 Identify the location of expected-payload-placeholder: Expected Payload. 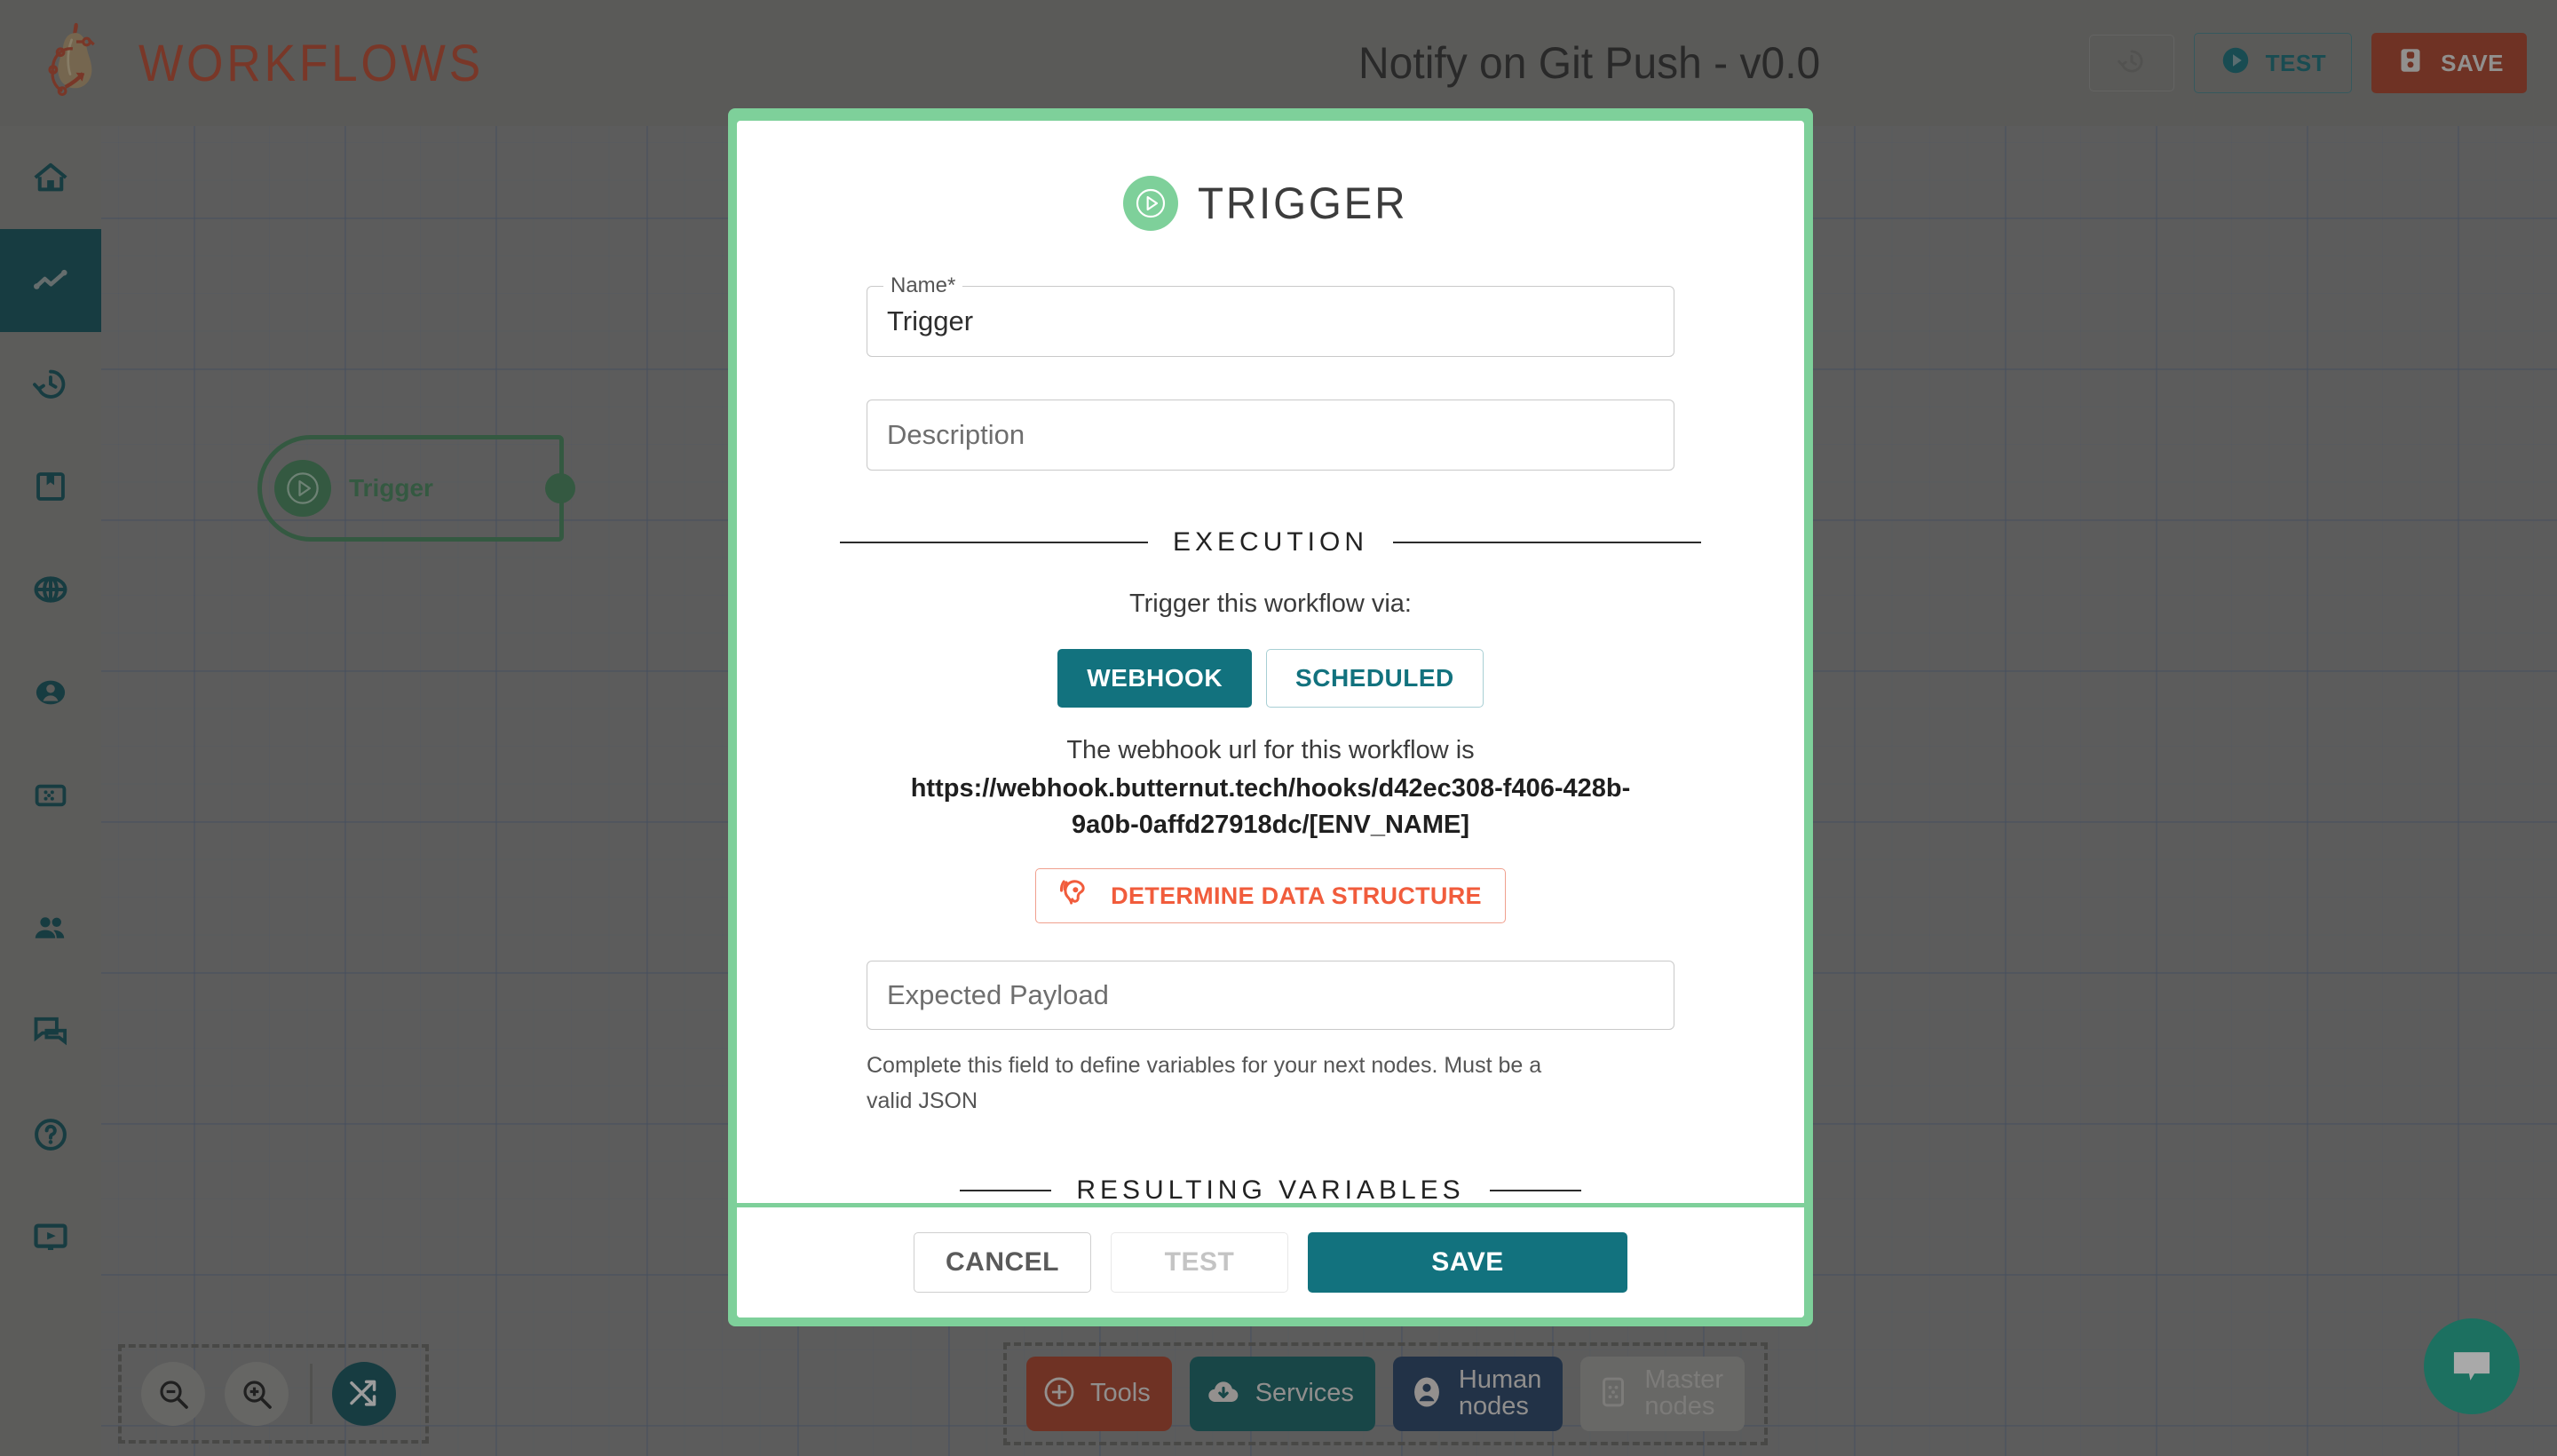
(998, 995).